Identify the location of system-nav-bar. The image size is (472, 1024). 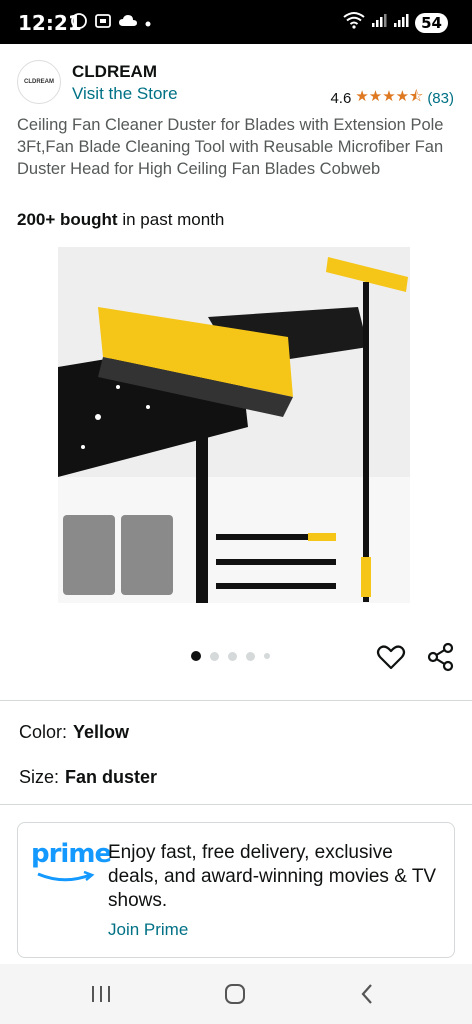
(236, 994).